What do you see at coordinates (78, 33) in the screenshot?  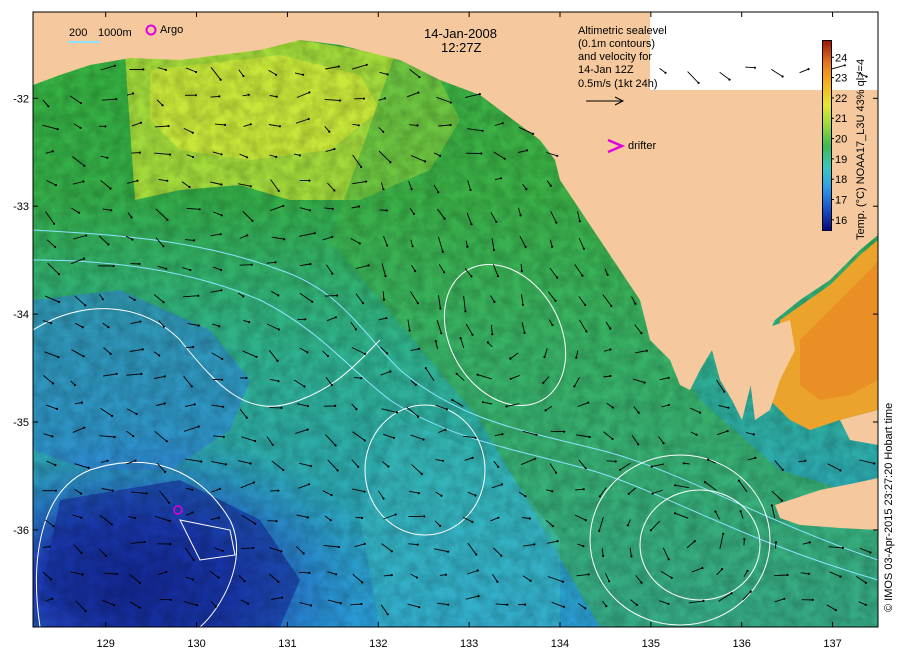 I see `scale-label-200: 200` at bounding box center [78, 33].